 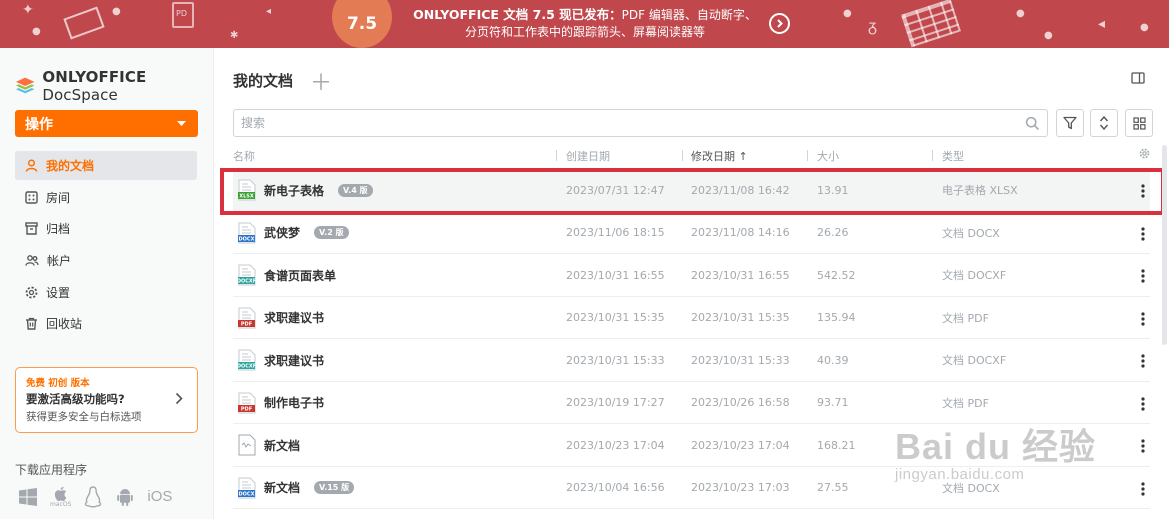 I want to click on file-type: 文档 PDF, so click(x=965, y=318).